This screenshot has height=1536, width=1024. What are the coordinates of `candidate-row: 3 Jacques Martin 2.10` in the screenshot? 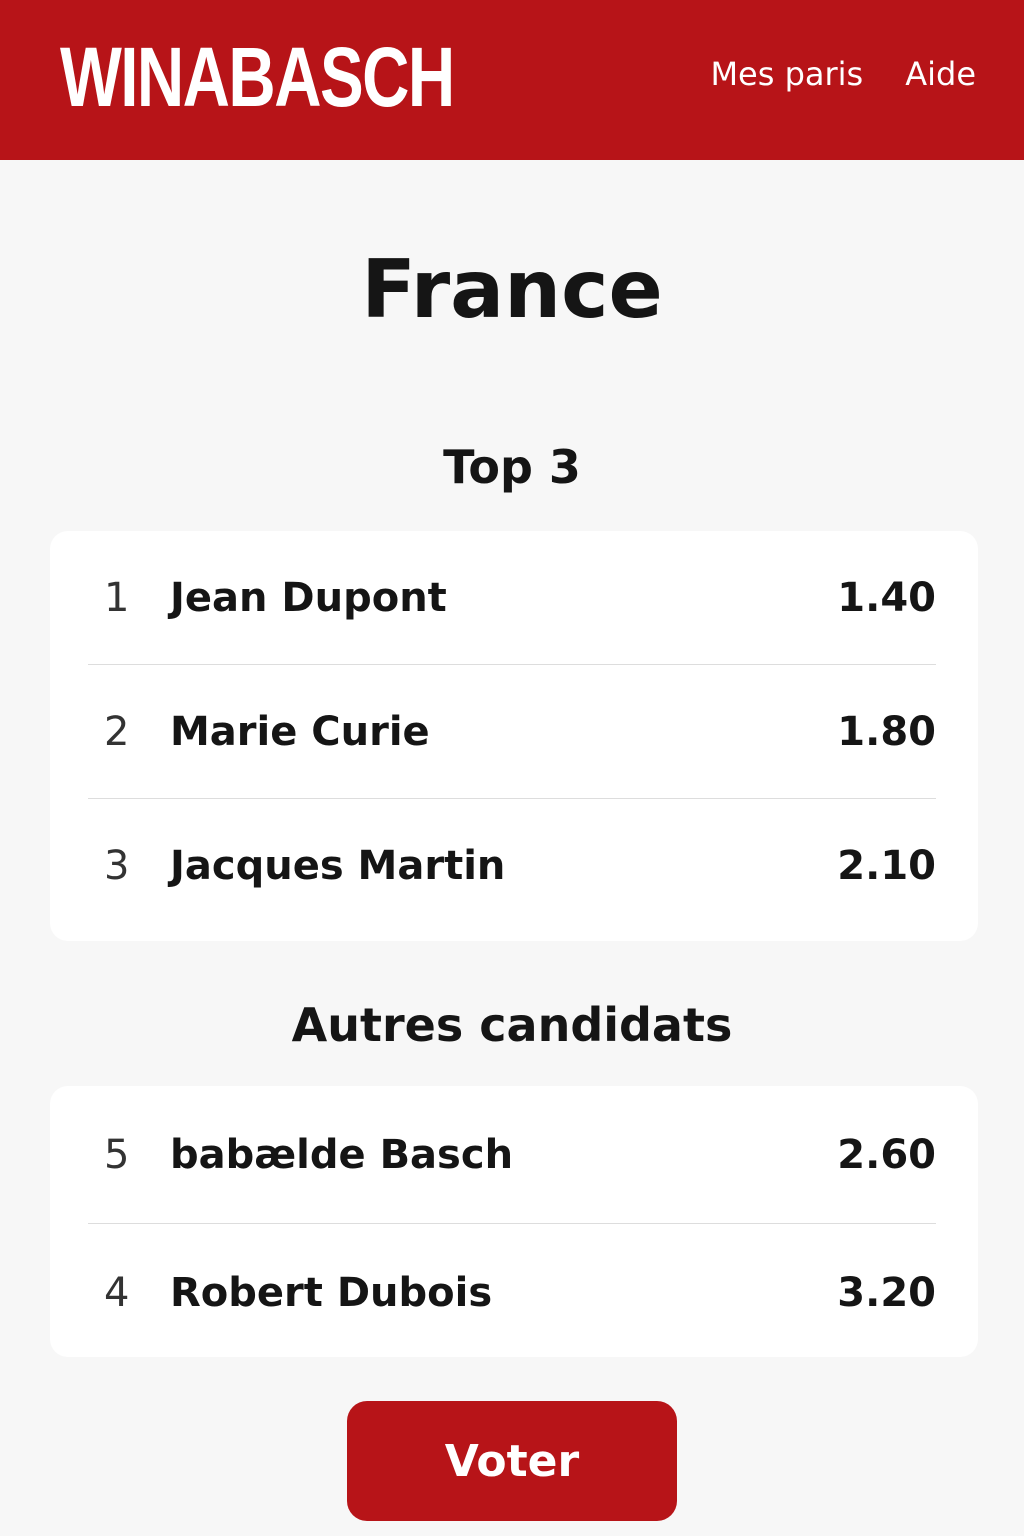 It's located at (512, 865).